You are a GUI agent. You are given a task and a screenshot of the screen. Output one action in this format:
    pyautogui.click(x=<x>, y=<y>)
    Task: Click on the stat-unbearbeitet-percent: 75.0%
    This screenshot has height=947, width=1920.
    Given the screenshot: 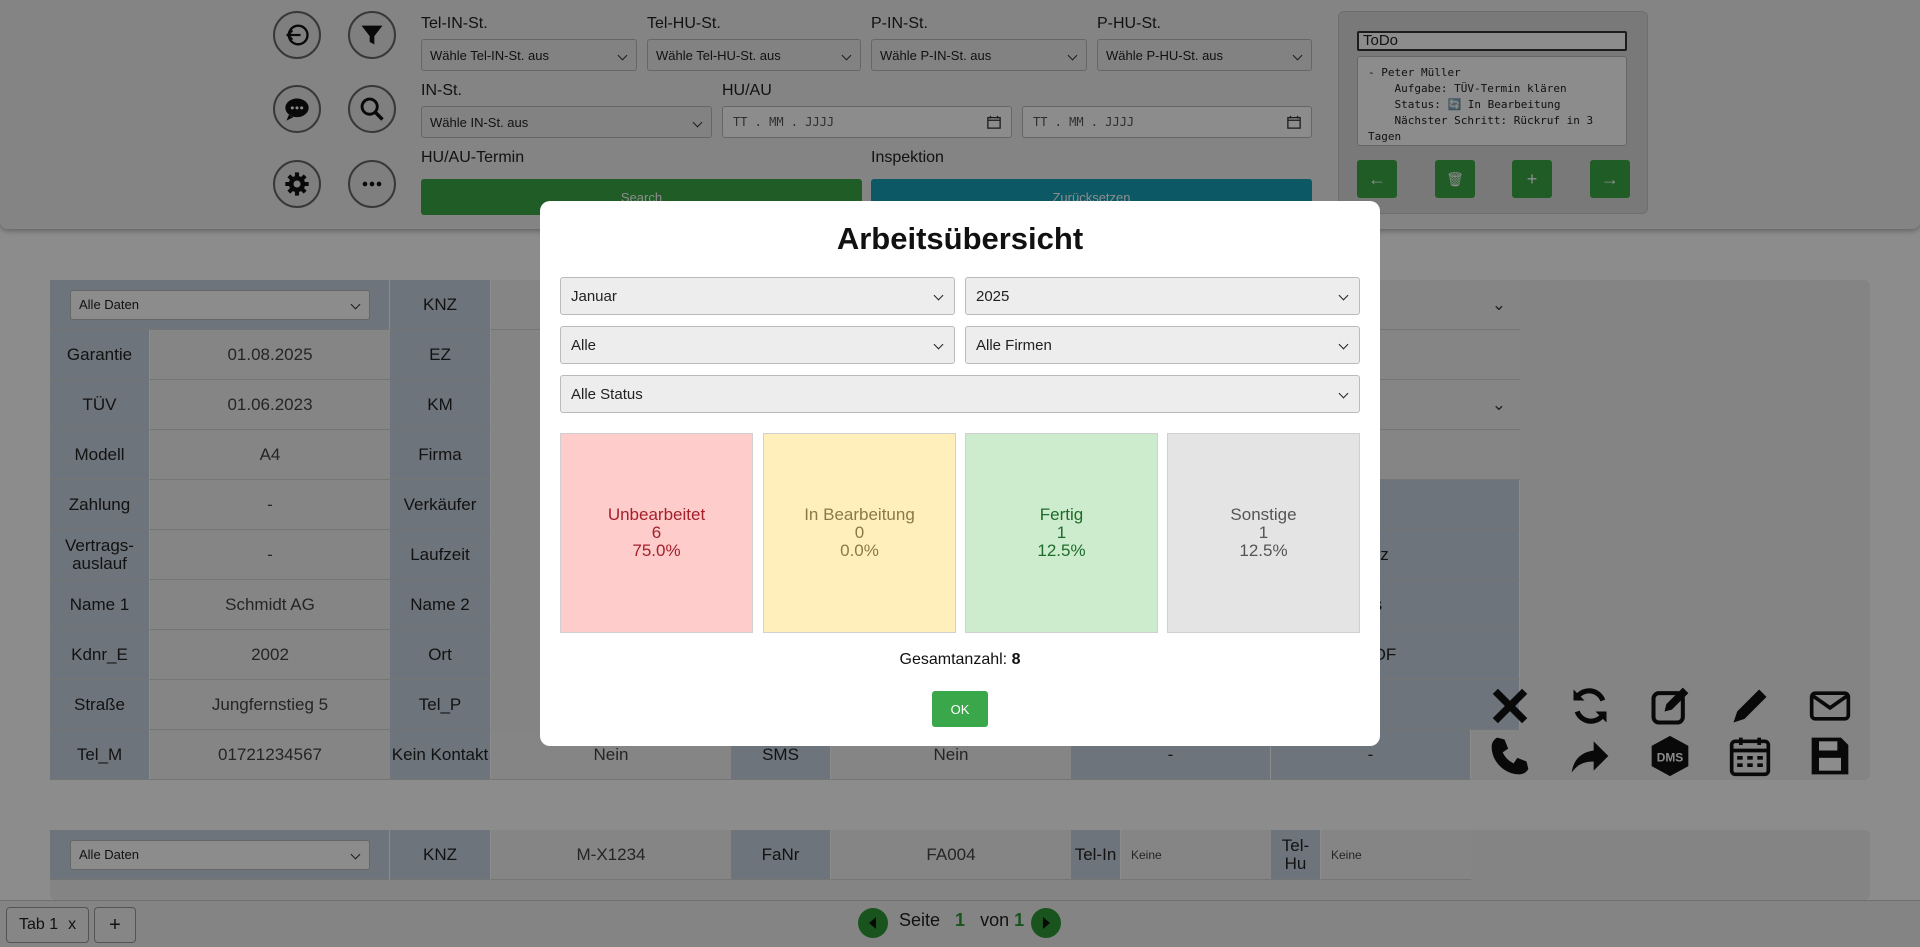 What is the action you would take?
    pyautogui.click(x=656, y=550)
    